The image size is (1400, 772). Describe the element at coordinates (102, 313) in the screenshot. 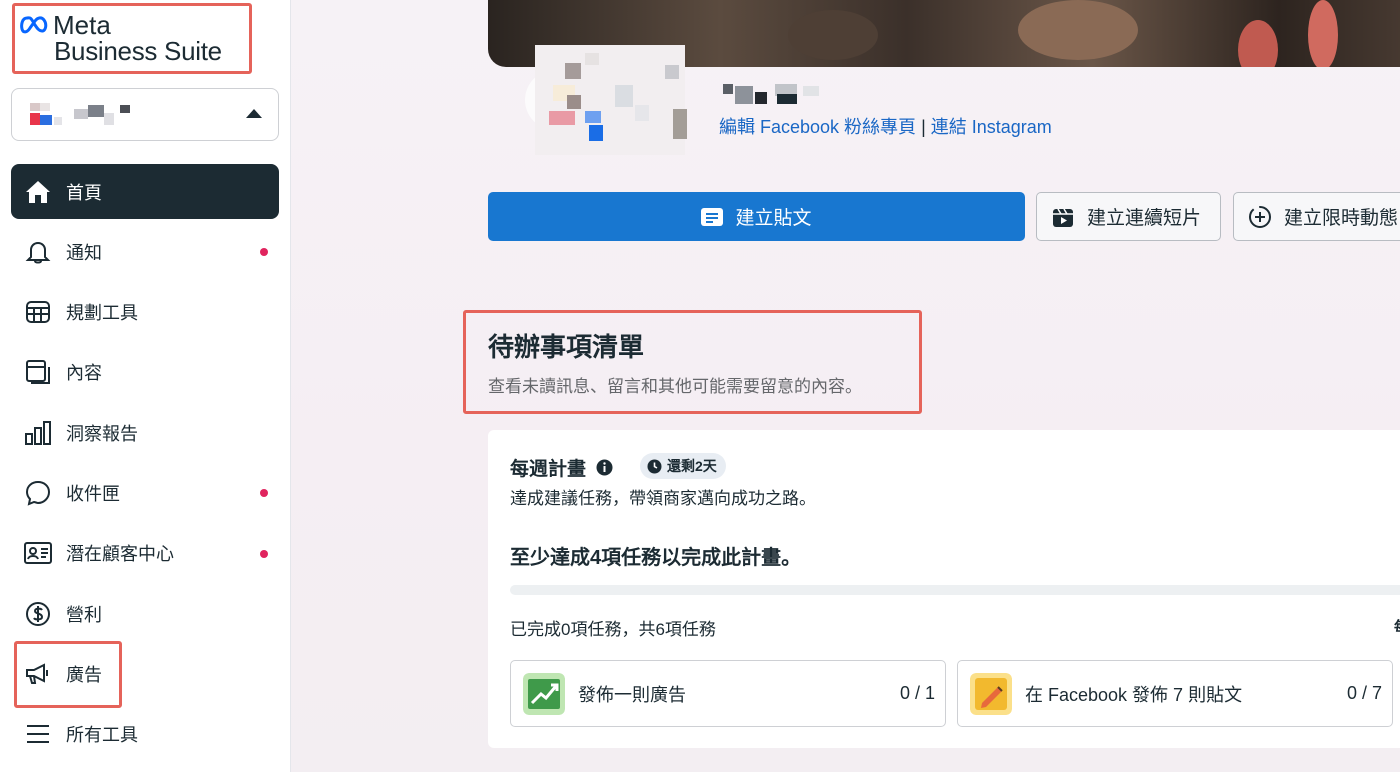

I see `nav-label: 規劃工具` at that location.